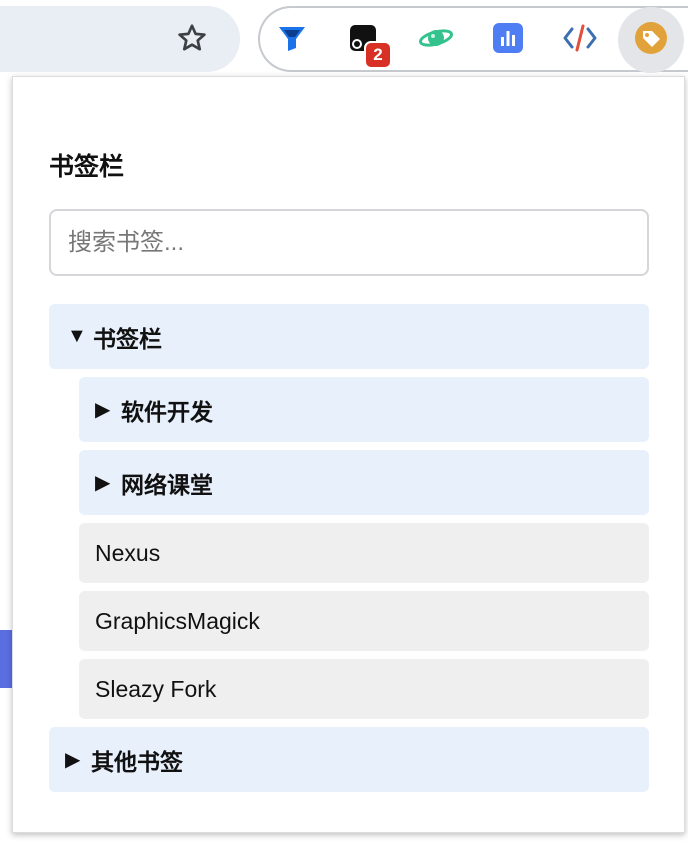 Image resolution: width=688 pixels, height=844 pixels. I want to click on collapse-arrow-icon: ▼, so click(77, 336).